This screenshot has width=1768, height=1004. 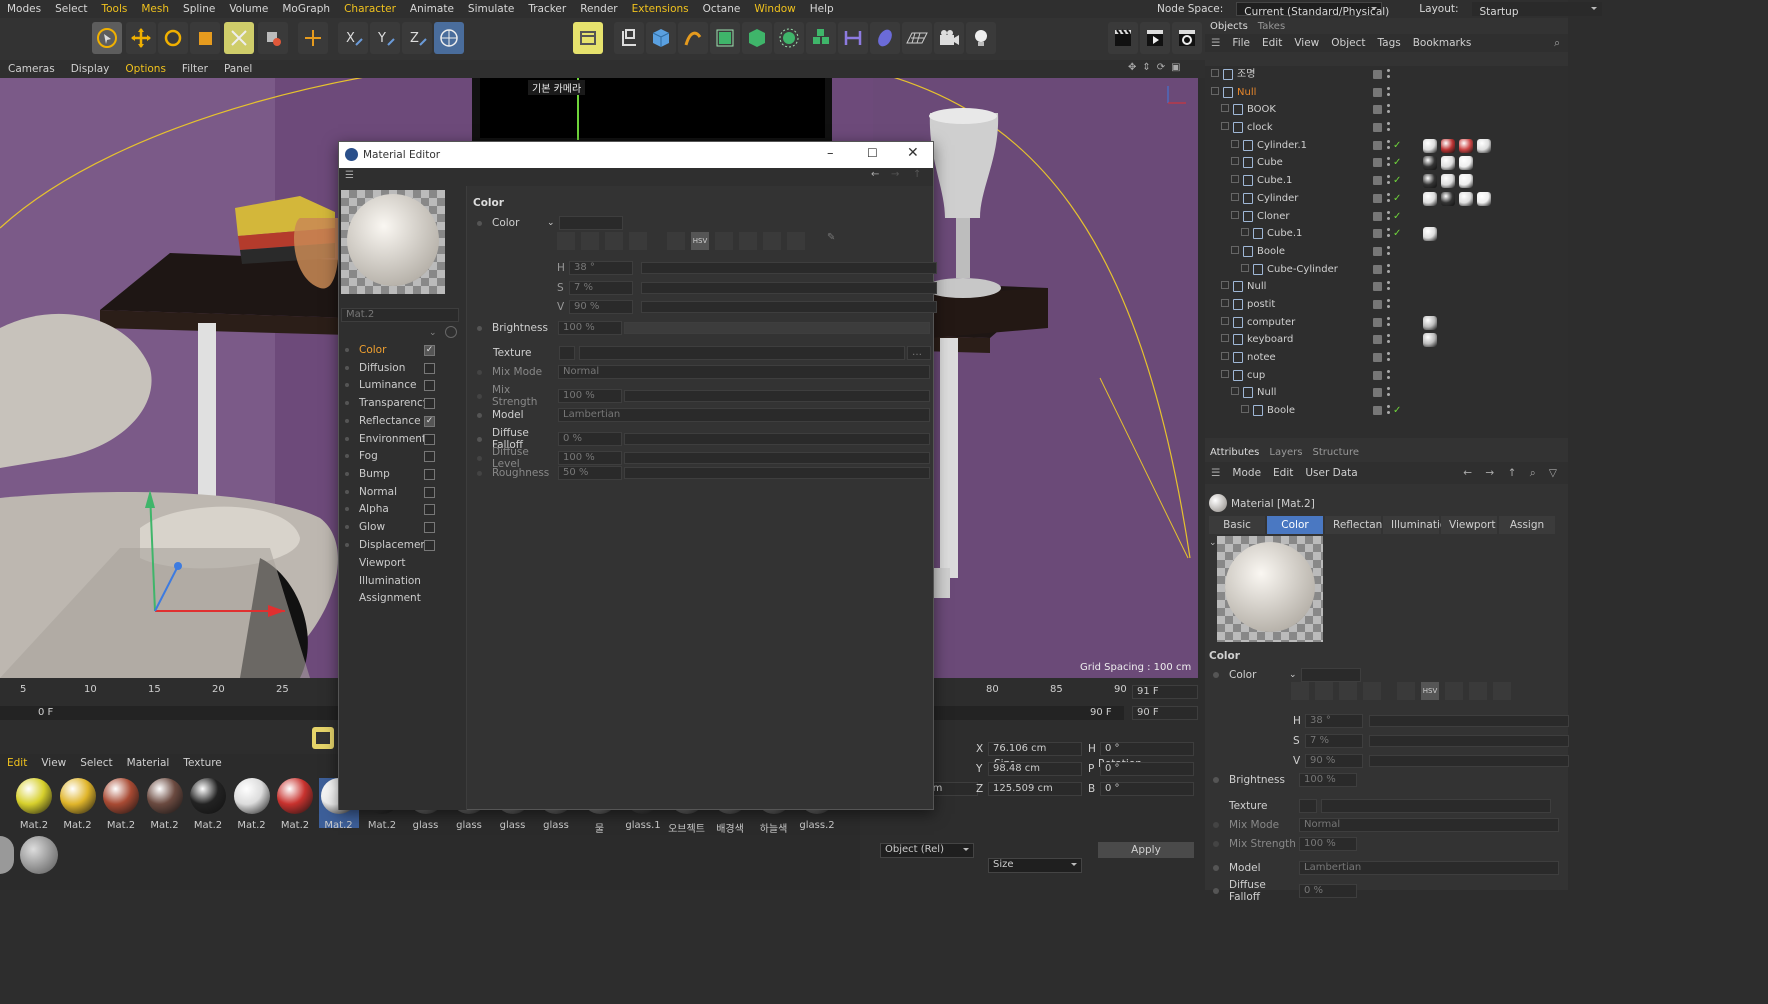 I want to click on channel-displacement: Displacement, so click(x=395, y=545).